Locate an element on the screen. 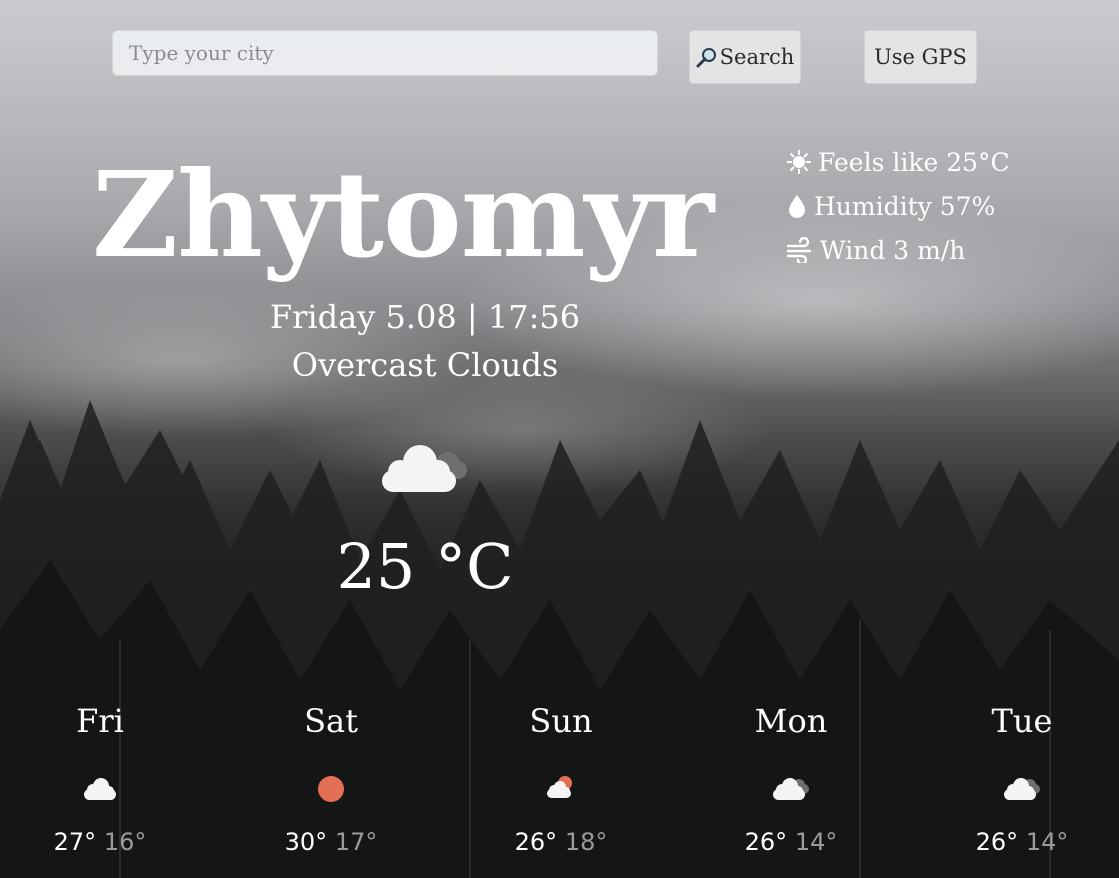  feels-like-row: Feels like 25°C is located at coordinates (898, 162).